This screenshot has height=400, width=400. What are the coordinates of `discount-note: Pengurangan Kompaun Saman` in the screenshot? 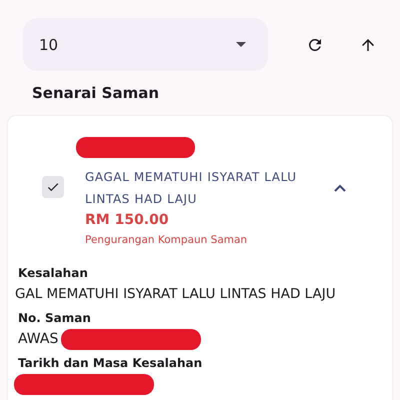 It's located at (166, 240).